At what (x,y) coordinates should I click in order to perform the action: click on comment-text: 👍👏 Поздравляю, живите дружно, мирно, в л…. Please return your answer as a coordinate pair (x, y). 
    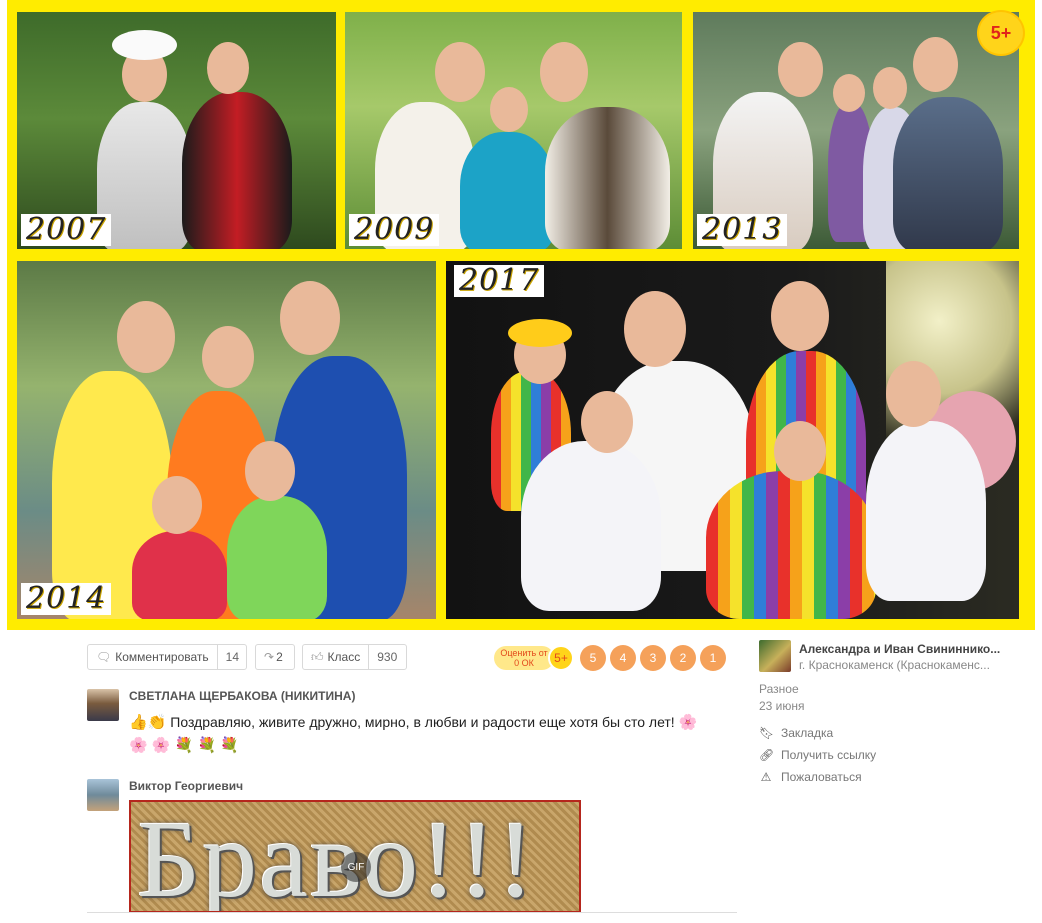
    Looking at the image, I should click on (429, 734).